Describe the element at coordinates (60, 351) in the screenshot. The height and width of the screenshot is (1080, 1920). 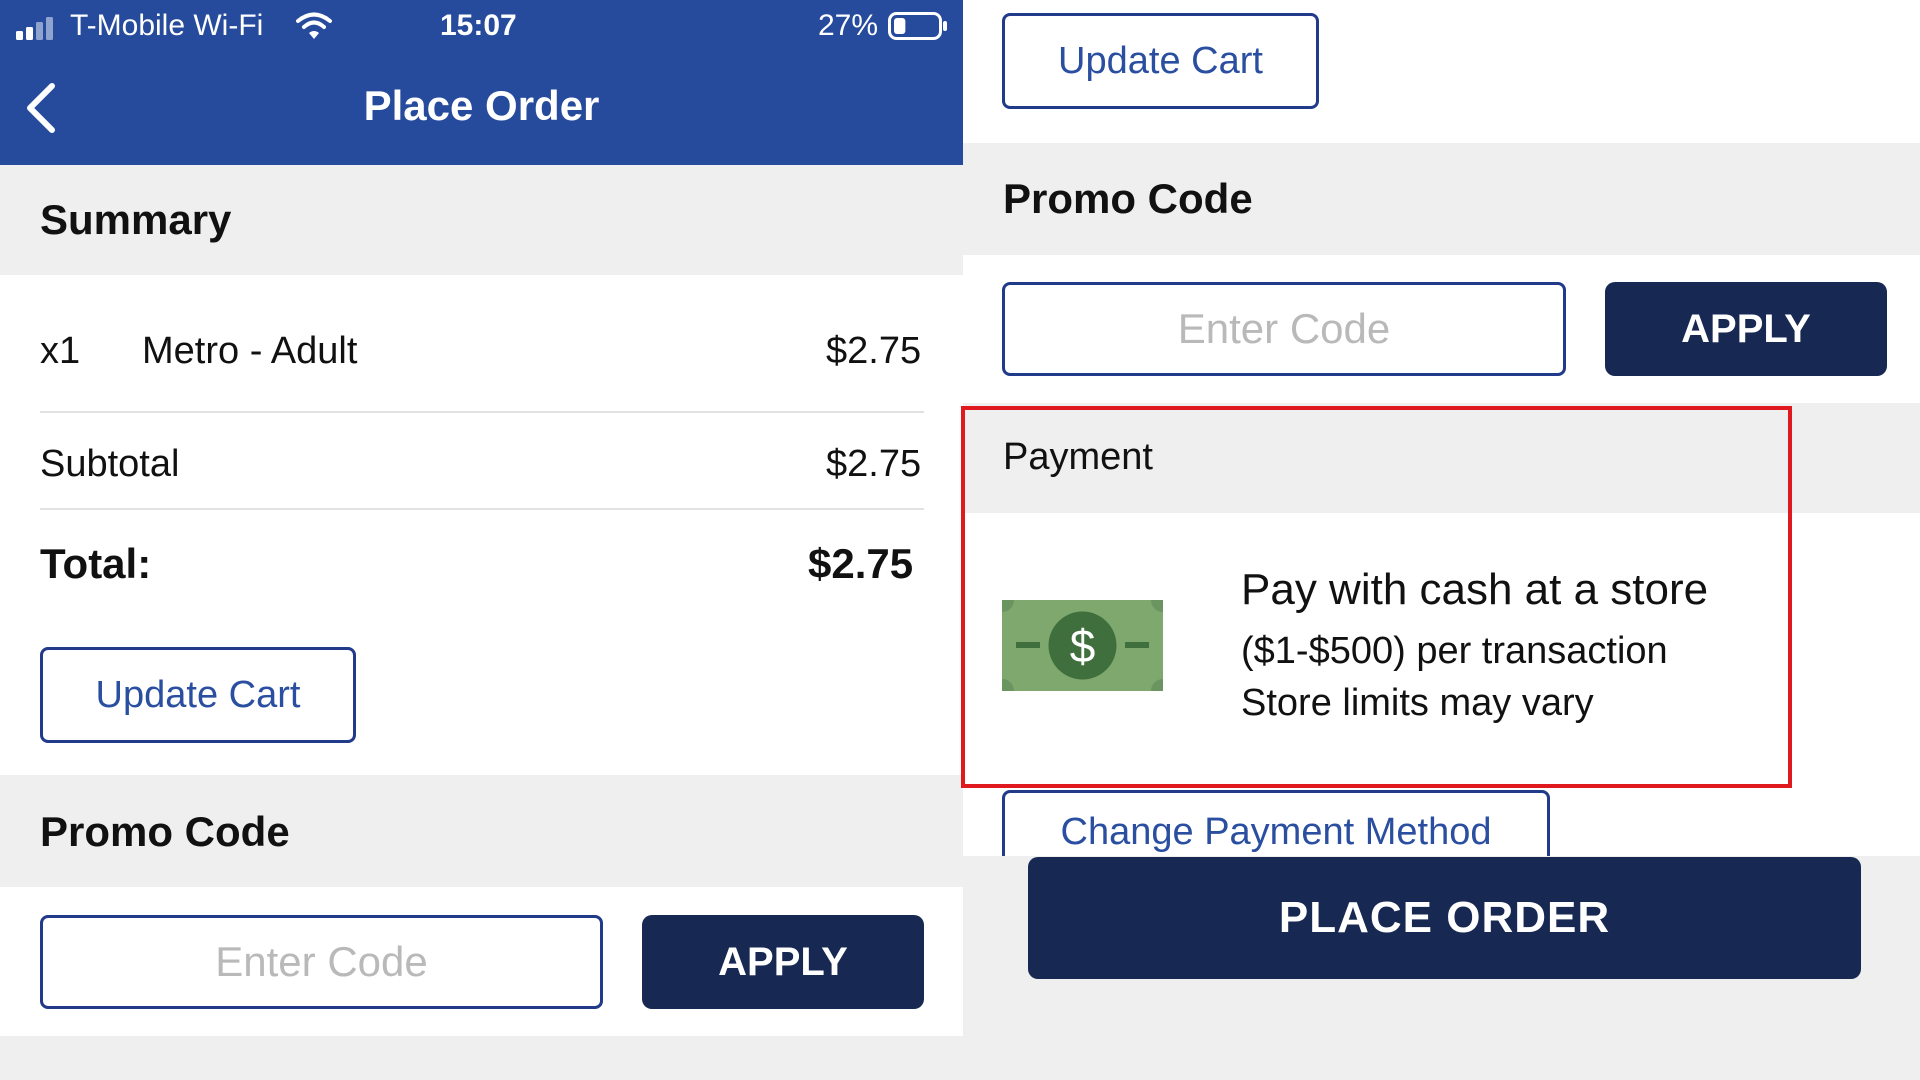
I see `item-quantity: x1` at that location.